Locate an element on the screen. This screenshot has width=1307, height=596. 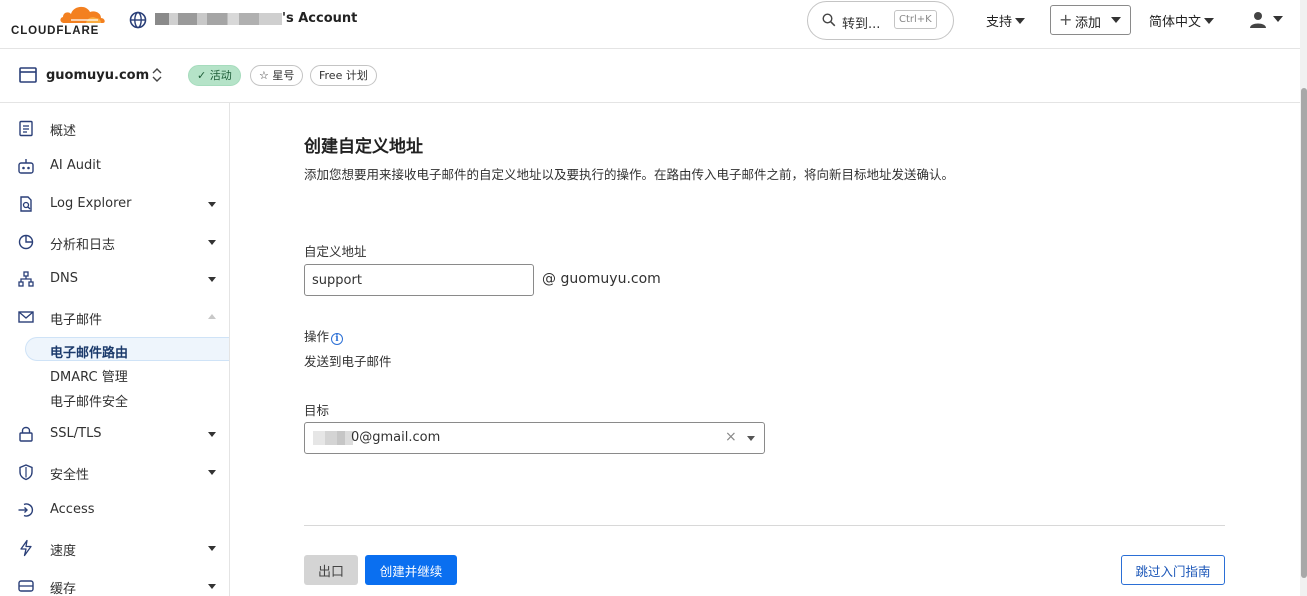
sidebar-item-analytics: 分析和日志 is located at coordinates (114, 242).